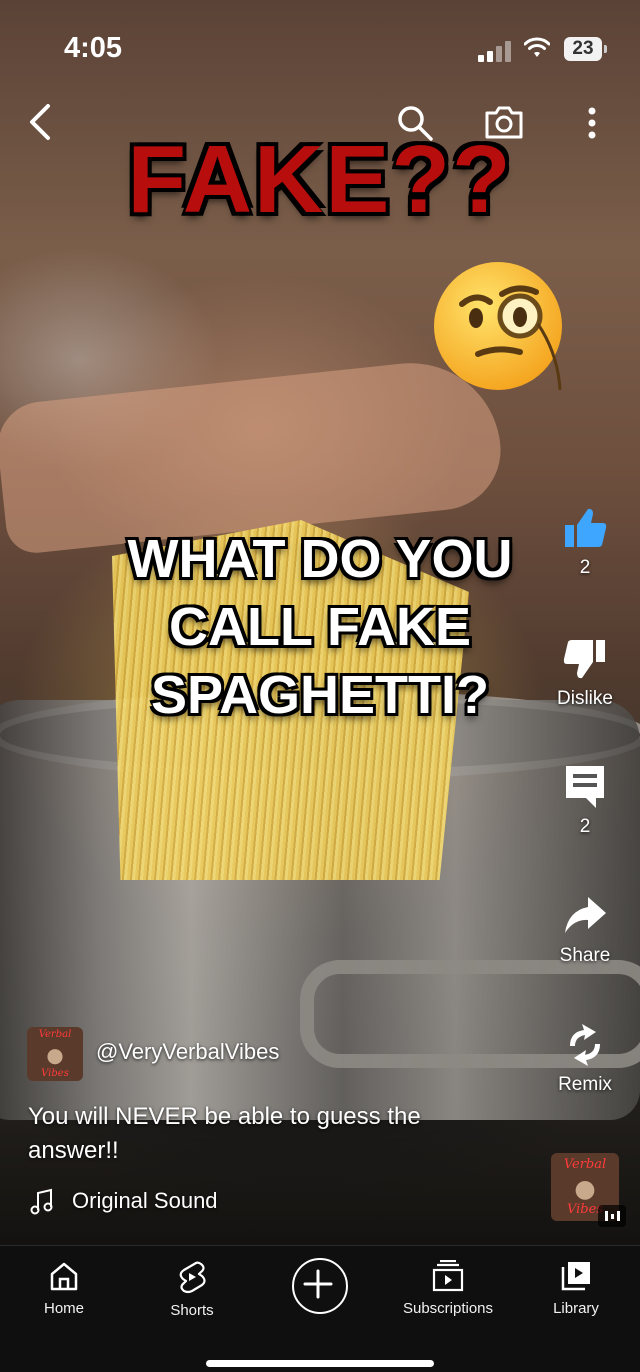  I want to click on video-overlay-question: WHAT DO YOU CALL FAKE SPAGHETTI?, so click(320, 627).